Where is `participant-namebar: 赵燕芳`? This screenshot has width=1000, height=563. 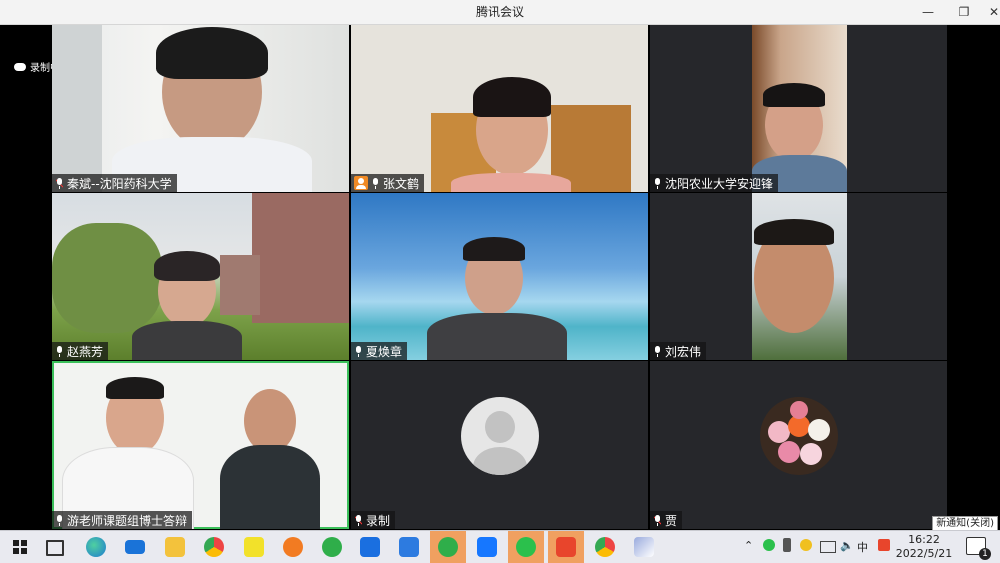 participant-namebar: 赵燕芳 is located at coordinates (80, 351).